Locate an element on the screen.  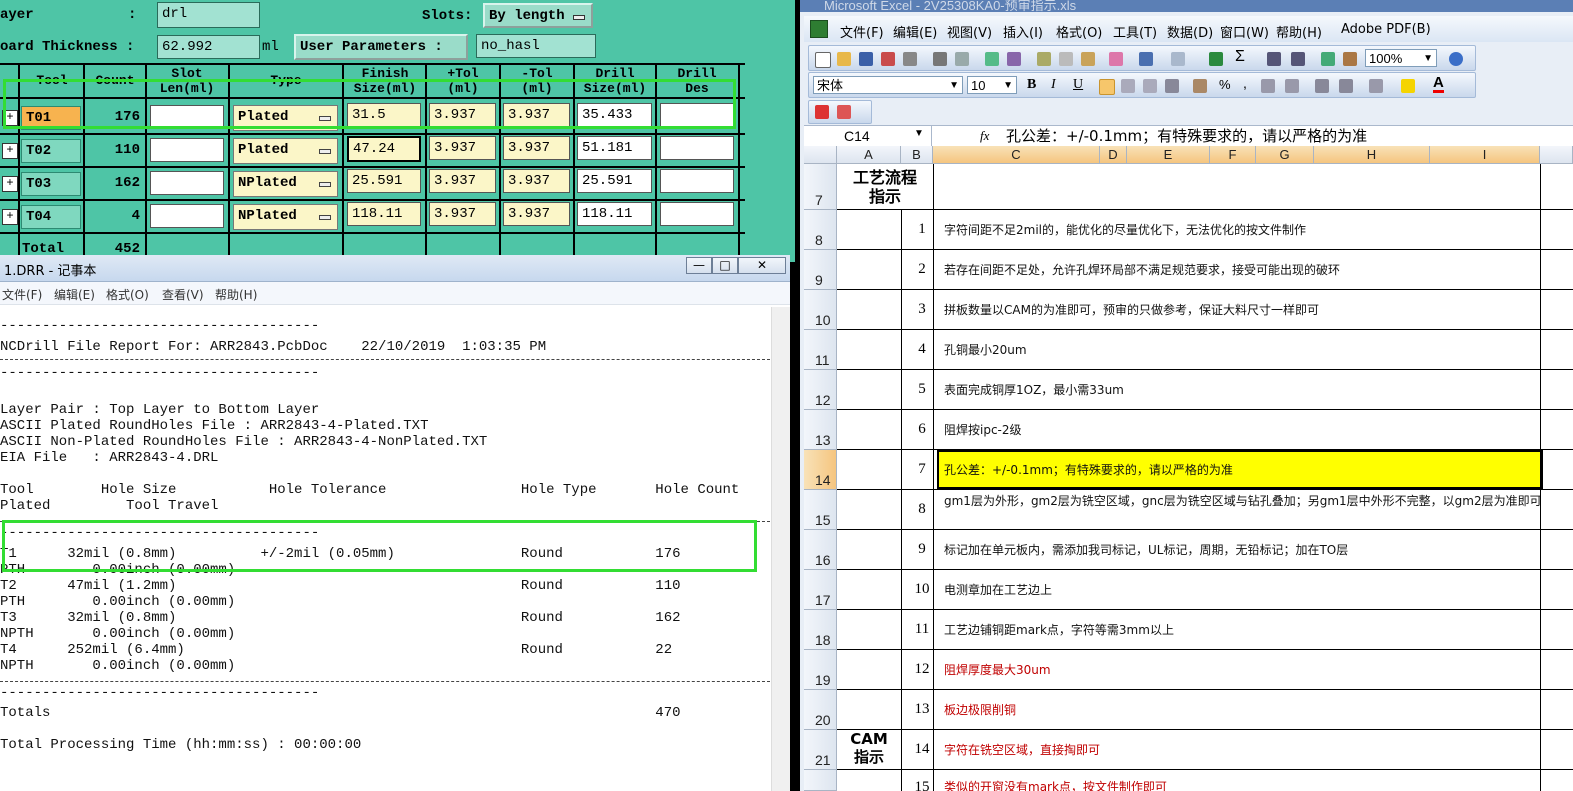
italic-icon: I is located at coordinates (1053, 85).